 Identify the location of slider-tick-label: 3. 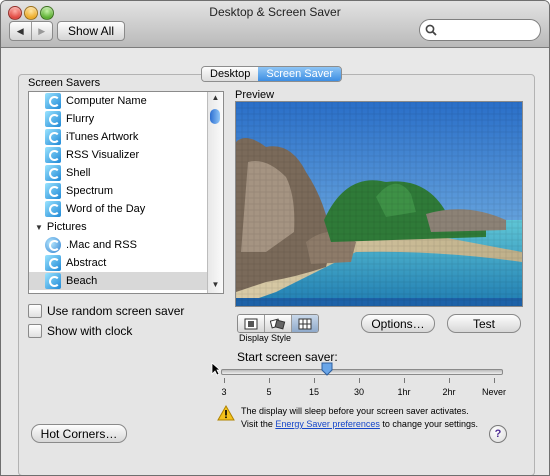
(224, 392).